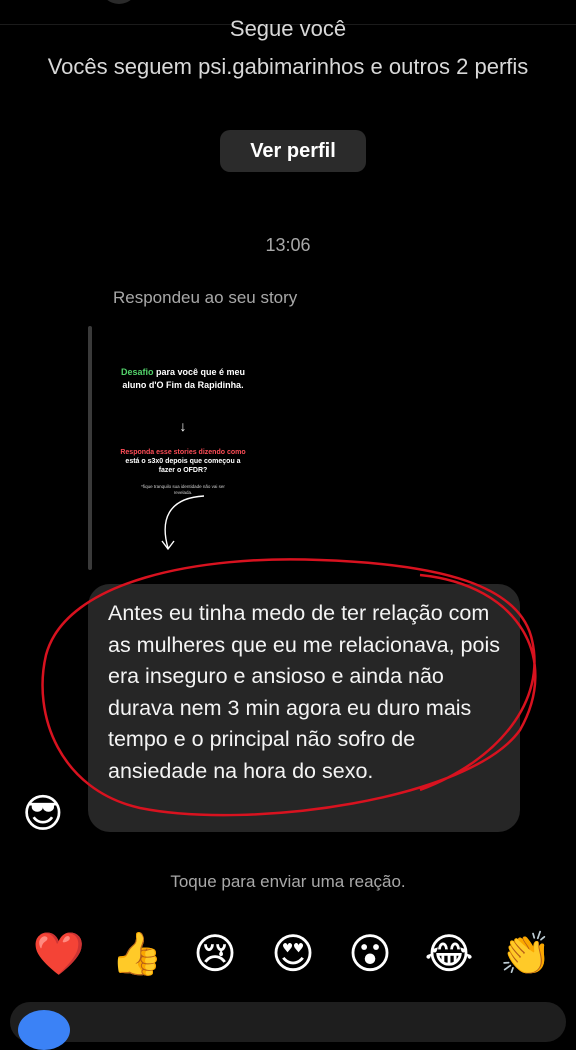  I want to click on story-highlight-word: Desafio, so click(137, 372).